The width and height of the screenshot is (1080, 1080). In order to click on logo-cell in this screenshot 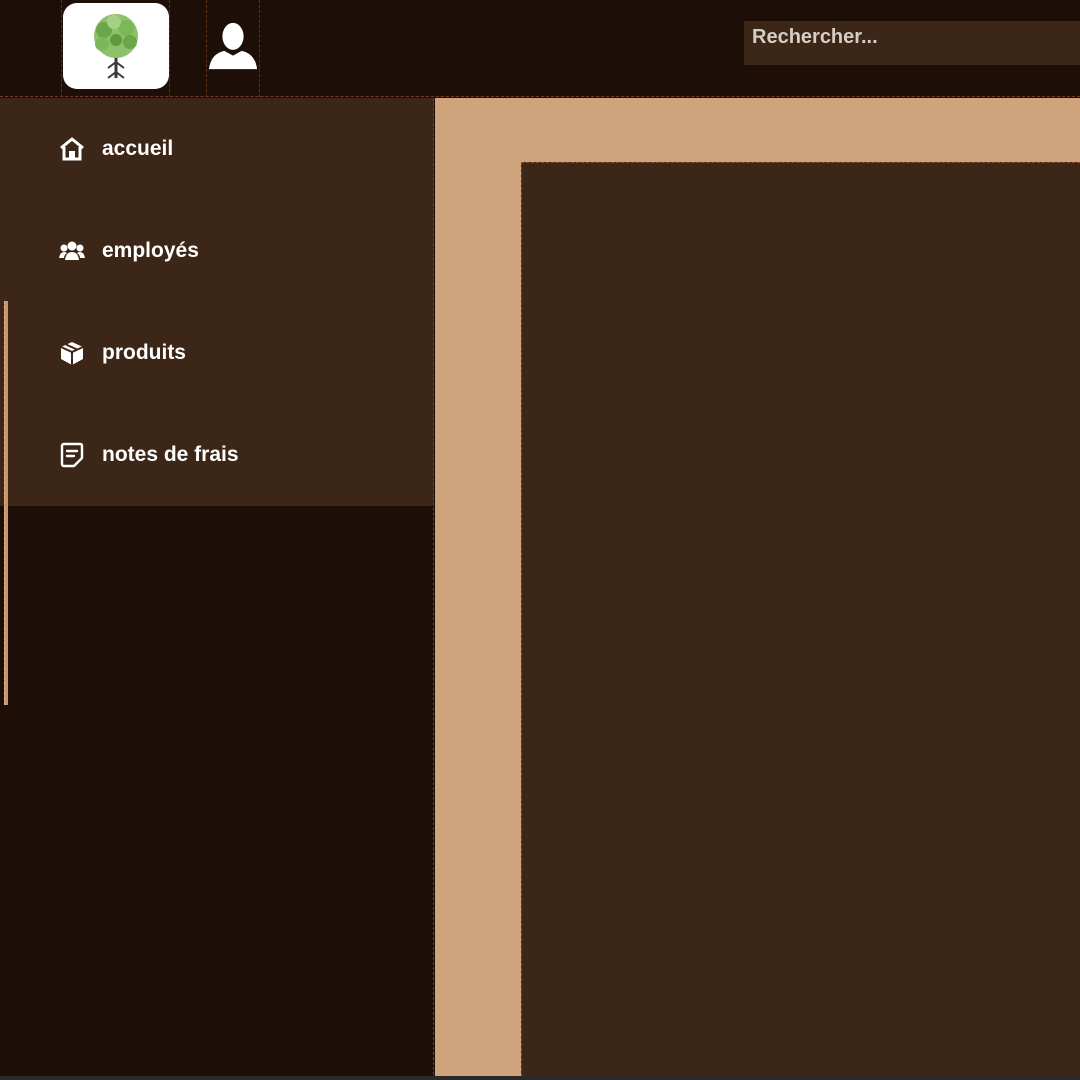, I will do `click(115, 48)`.